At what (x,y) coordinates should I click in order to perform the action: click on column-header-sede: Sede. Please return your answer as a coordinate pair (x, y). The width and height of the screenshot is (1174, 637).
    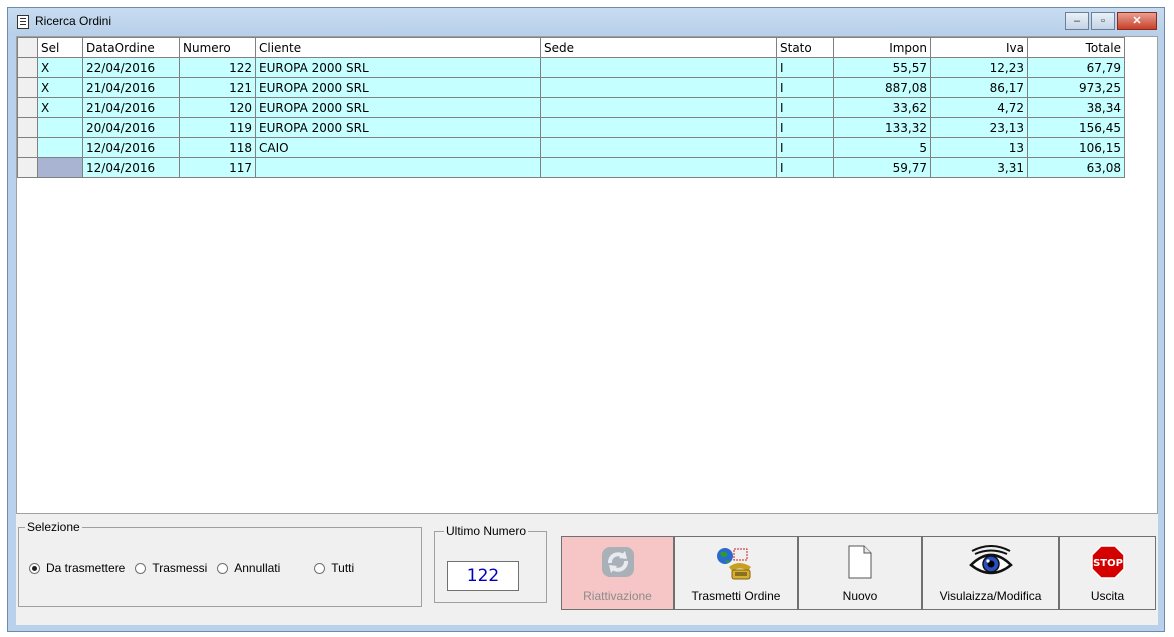
    Looking at the image, I should click on (658, 47).